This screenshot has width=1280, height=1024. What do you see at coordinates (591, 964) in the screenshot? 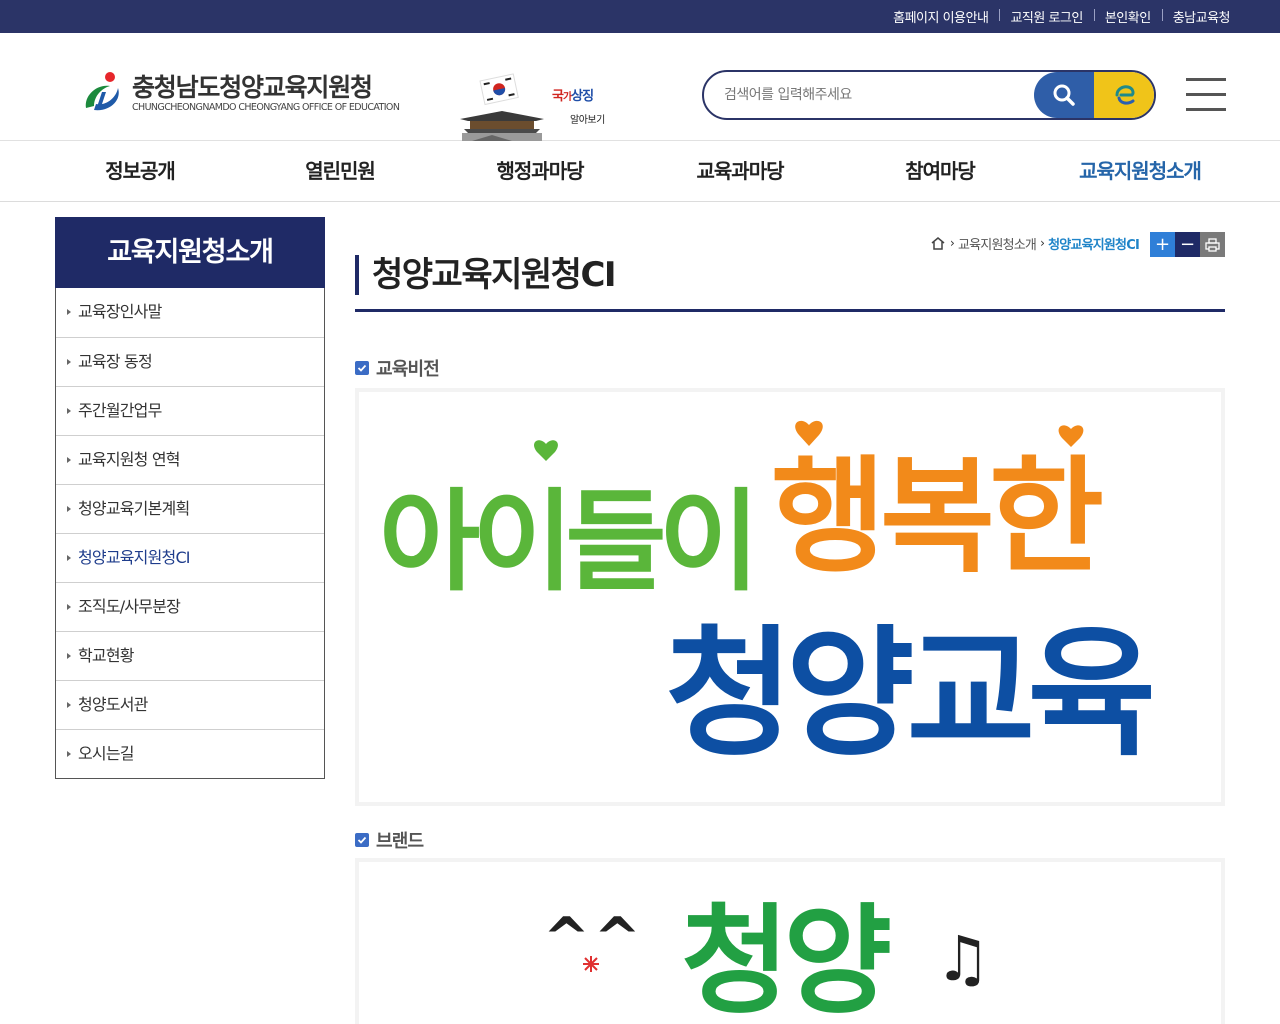
I see `asterisk-icon` at bounding box center [591, 964].